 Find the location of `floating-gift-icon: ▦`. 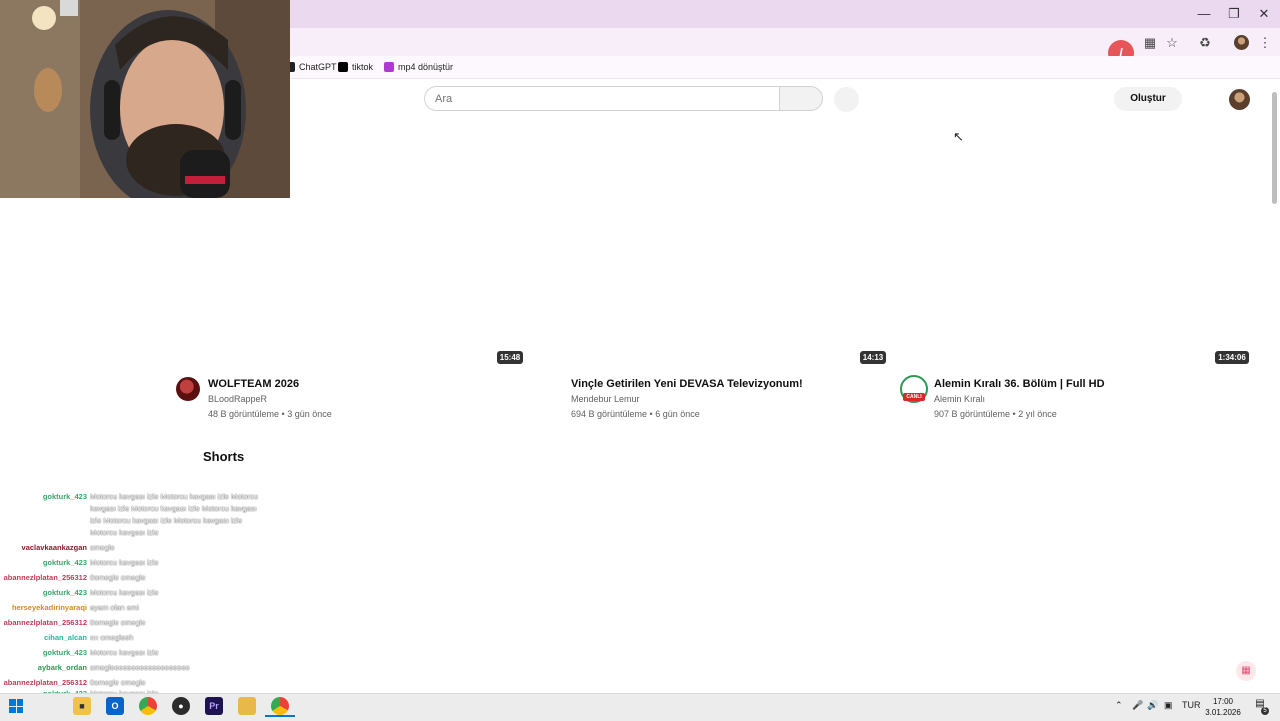

floating-gift-icon: ▦ is located at coordinates (1246, 671).